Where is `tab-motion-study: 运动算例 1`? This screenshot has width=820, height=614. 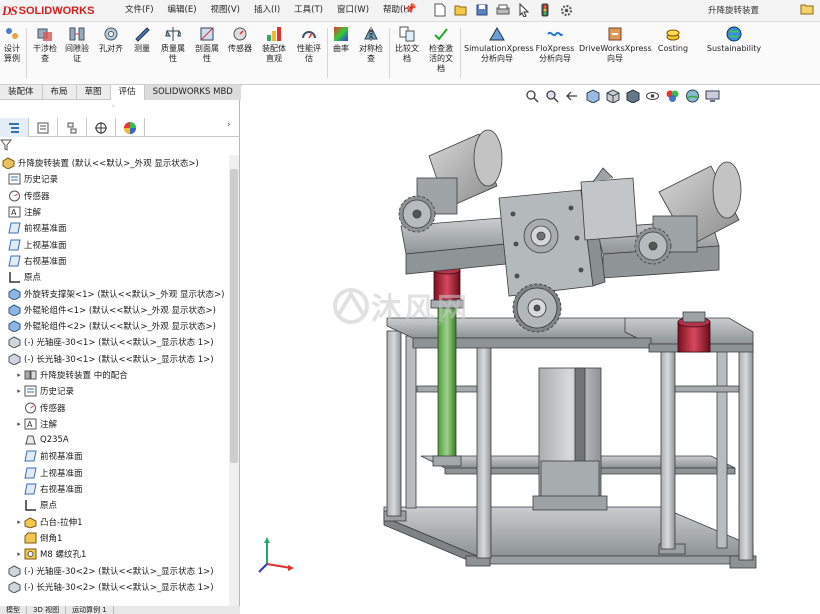 tab-motion-study: 运动算例 1 is located at coordinates (90, 610).